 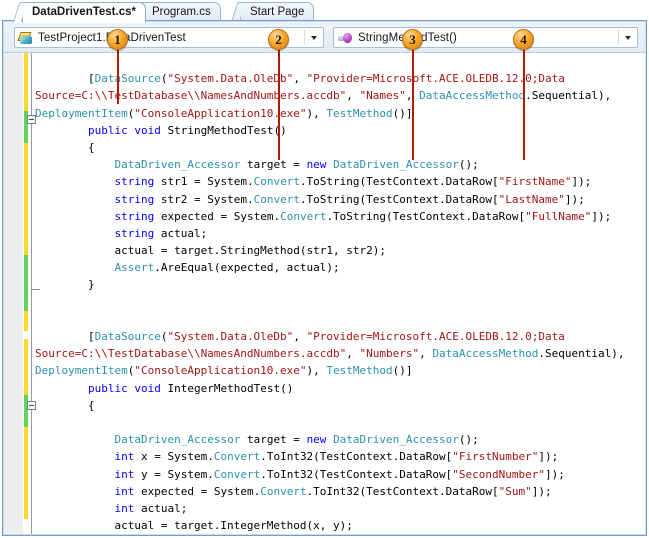 I want to click on tab-datadriventest: DataDrivenTest.cs*, so click(x=84, y=12).